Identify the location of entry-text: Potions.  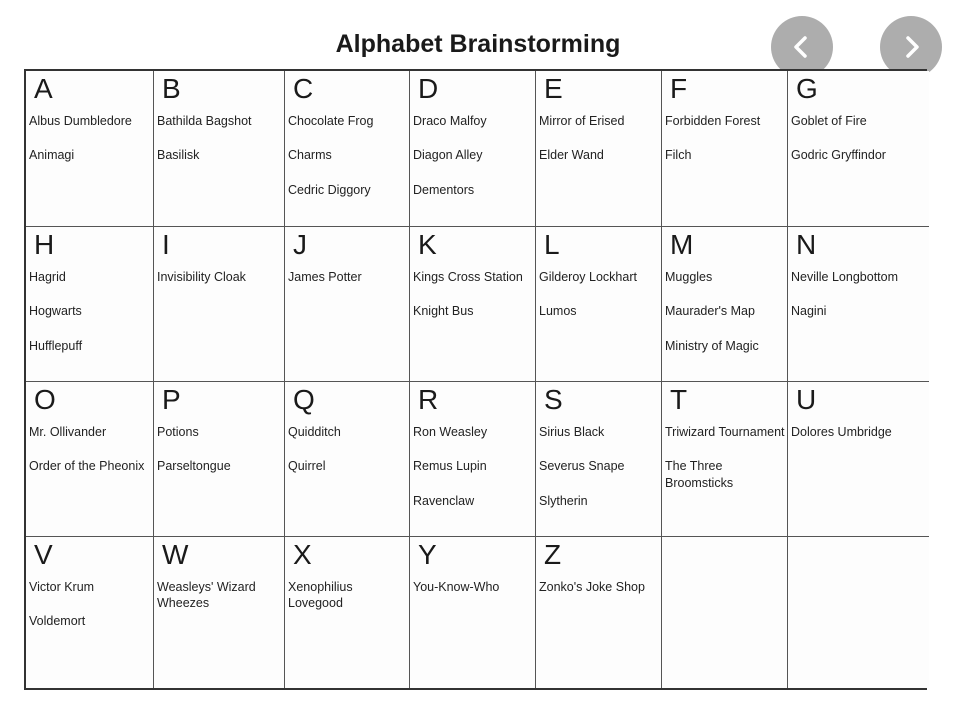
(178, 432).